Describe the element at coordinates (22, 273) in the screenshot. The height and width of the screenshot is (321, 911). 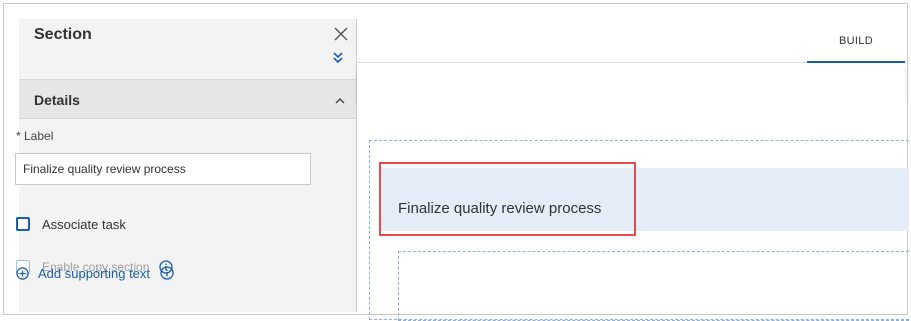
I see `plus-circle-icon` at that location.